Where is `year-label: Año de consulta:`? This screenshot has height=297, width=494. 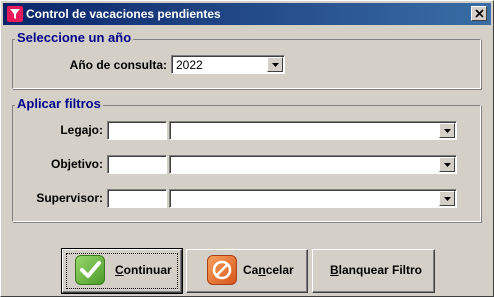 year-label: Año de consulta: is located at coordinates (118, 65).